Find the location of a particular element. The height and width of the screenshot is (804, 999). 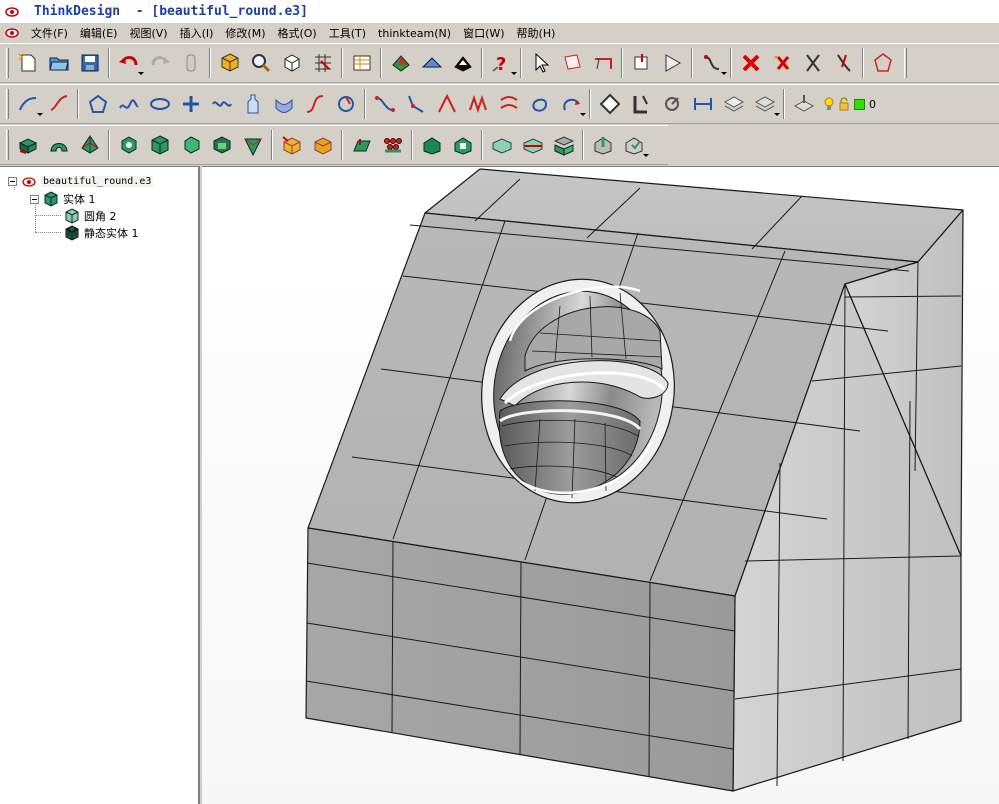

offset-button is located at coordinates (508, 104).